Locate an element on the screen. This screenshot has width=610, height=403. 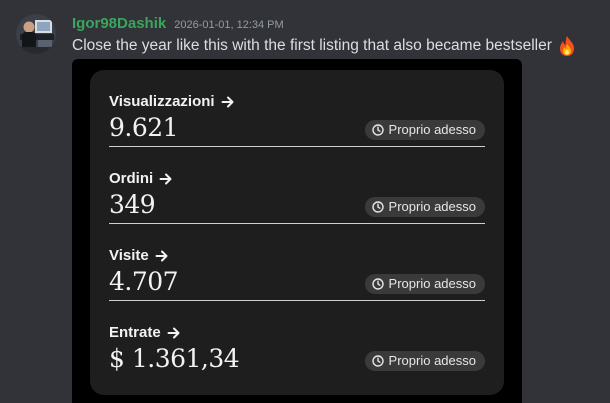
timestamp: 2026-01-01, 12:34 PM is located at coordinates (228, 25).